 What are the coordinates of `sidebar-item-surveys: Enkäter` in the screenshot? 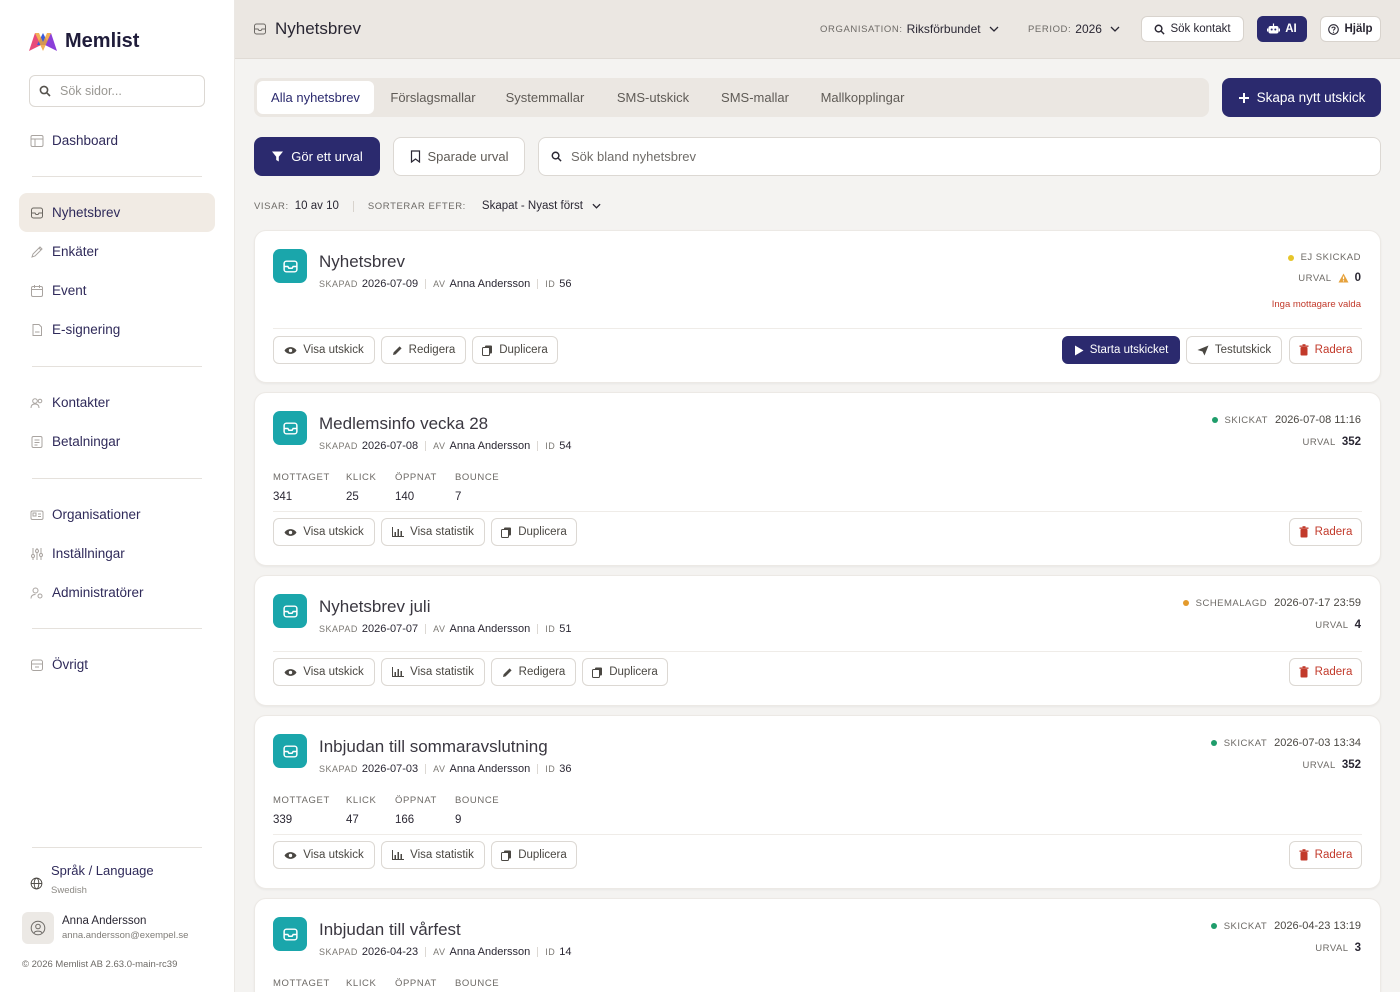 It's located at (117, 251).